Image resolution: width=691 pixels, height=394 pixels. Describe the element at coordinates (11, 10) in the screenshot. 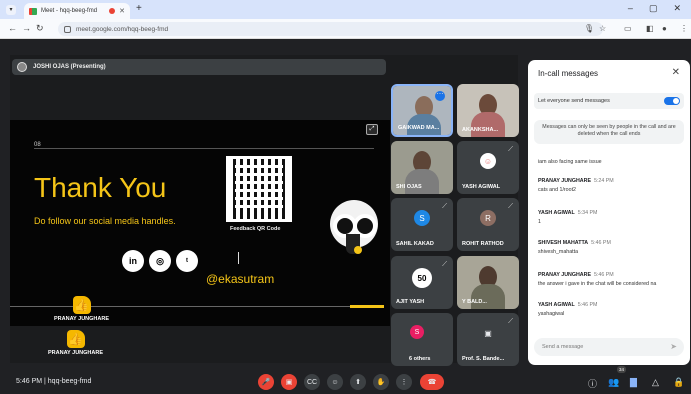

I see `tab-search-icon: ▾` at that location.